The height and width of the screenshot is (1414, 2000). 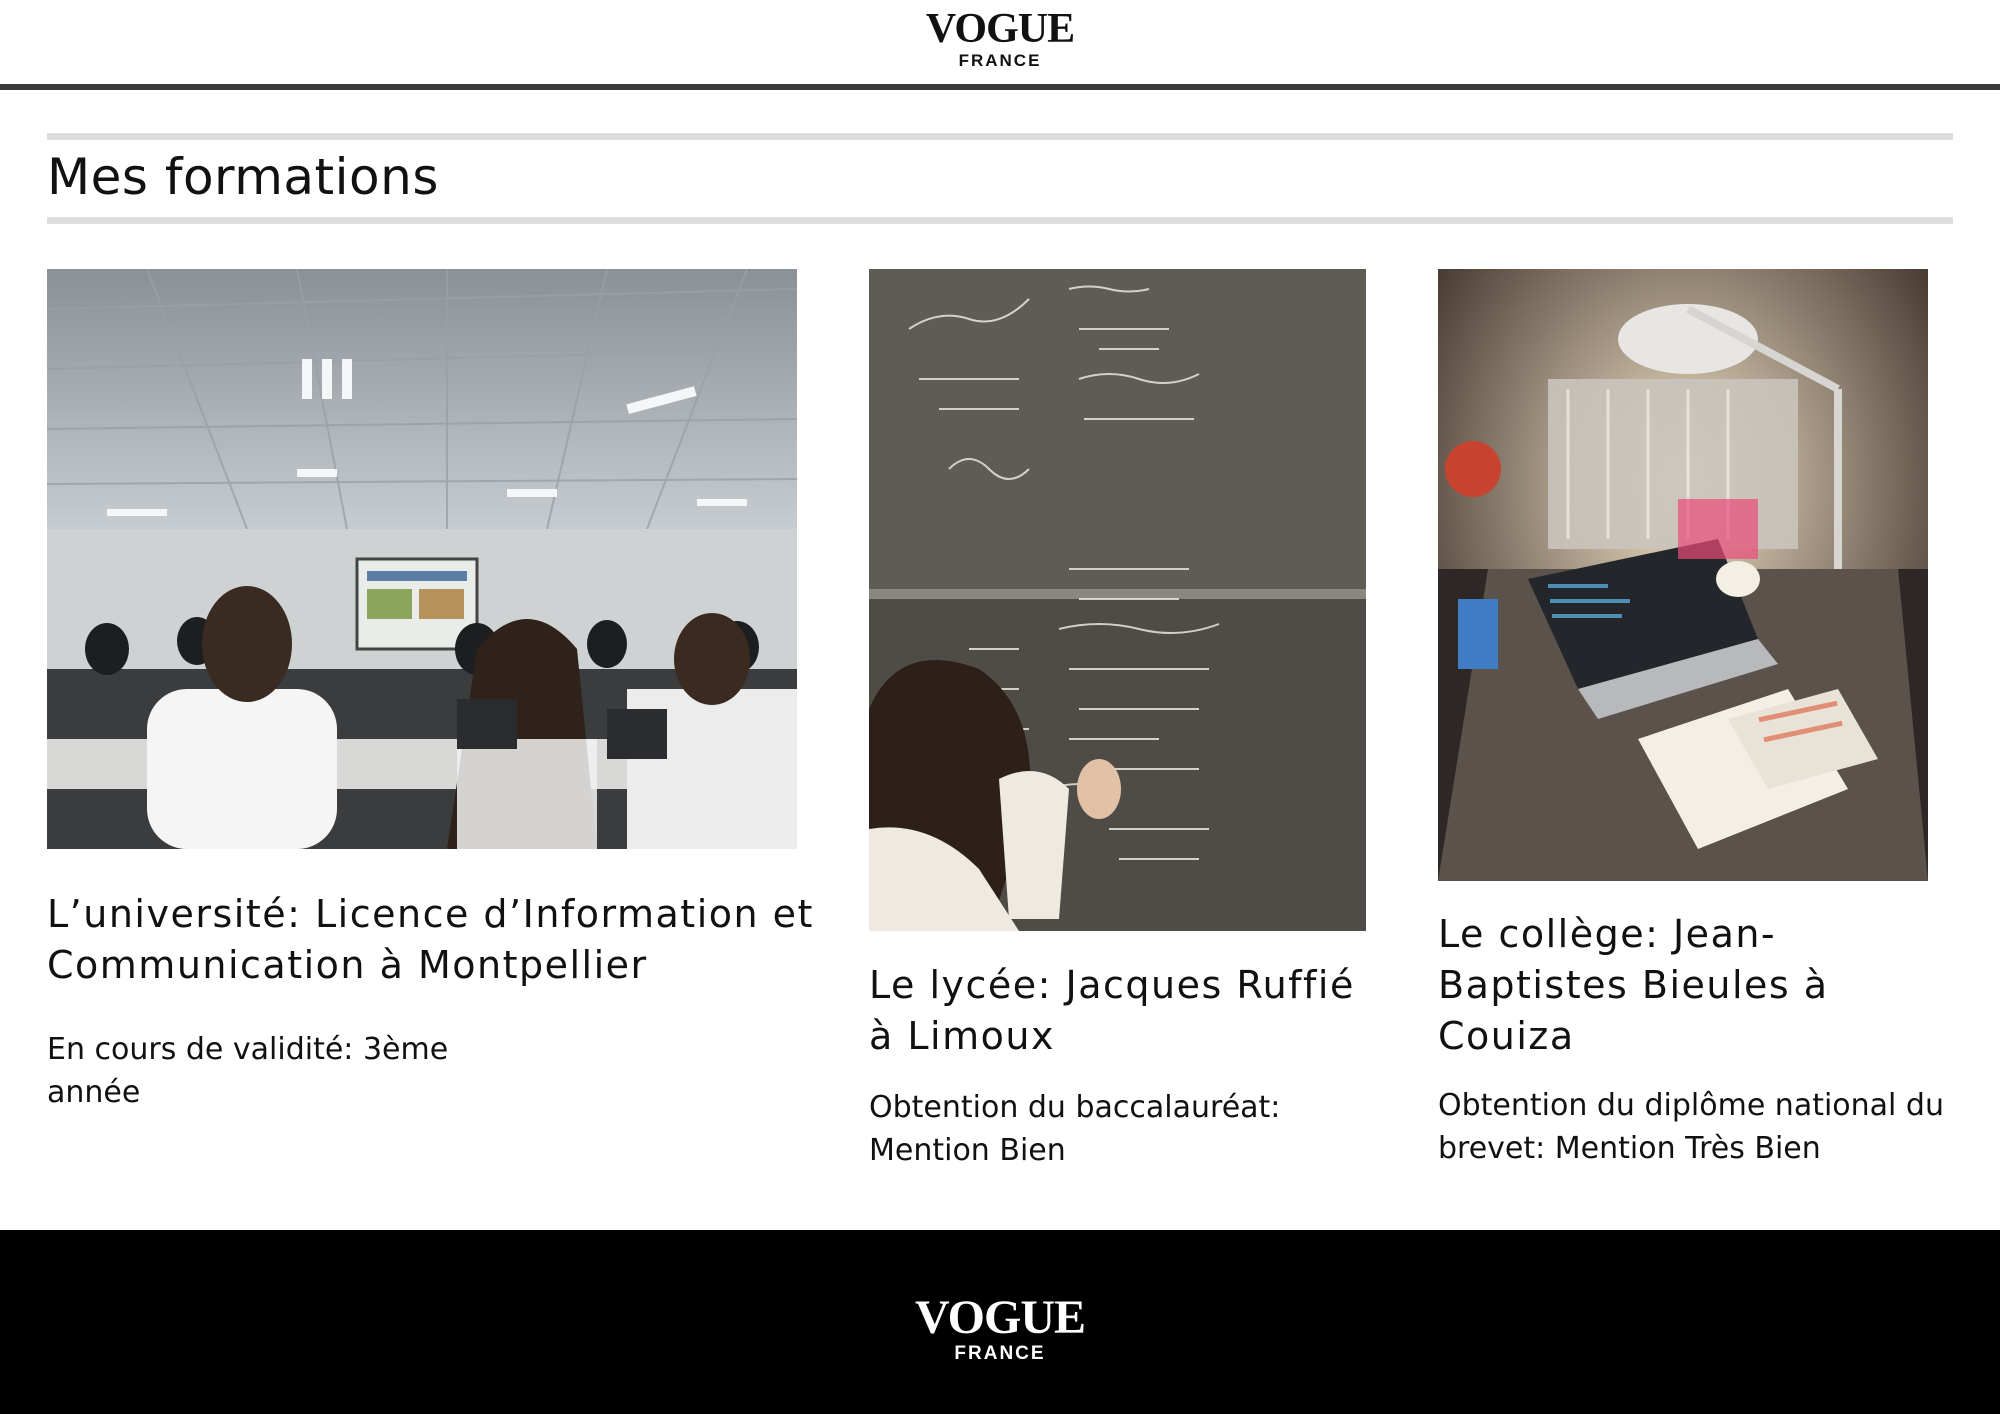 I want to click on site-header: VOGUE FRANCE, so click(x=1000, y=45).